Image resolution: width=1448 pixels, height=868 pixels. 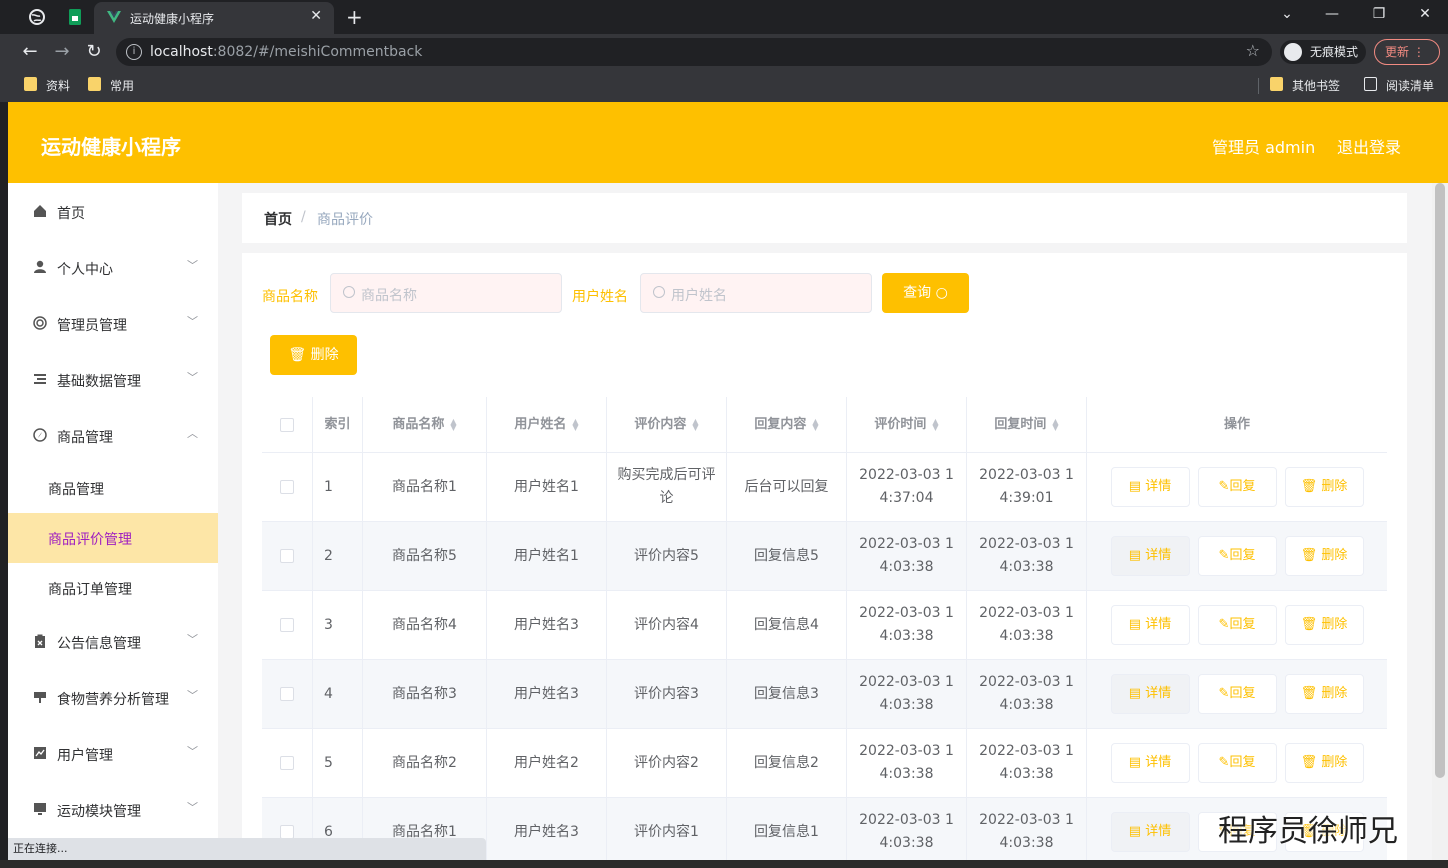 What do you see at coordinates (1425, 14) in the screenshot?
I see `close-window-icon: ✕` at bounding box center [1425, 14].